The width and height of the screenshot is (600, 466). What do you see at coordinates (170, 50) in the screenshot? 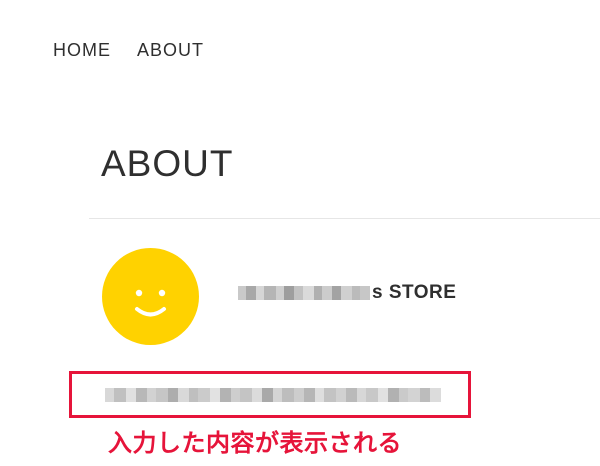
I see `nav-about-link: ABOUT` at bounding box center [170, 50].